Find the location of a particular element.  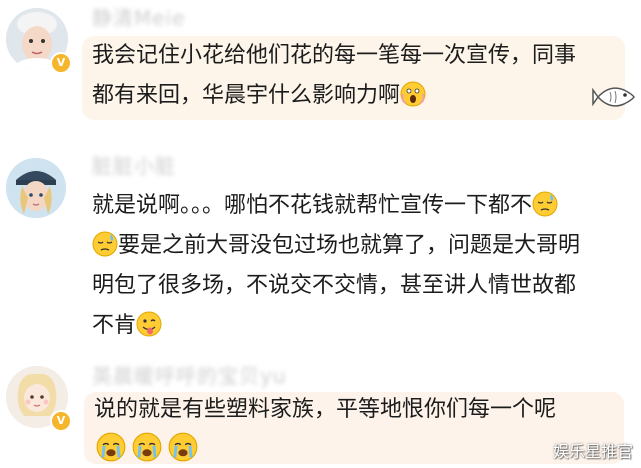

username: 静清Meie is located at coordinates (138, 16).